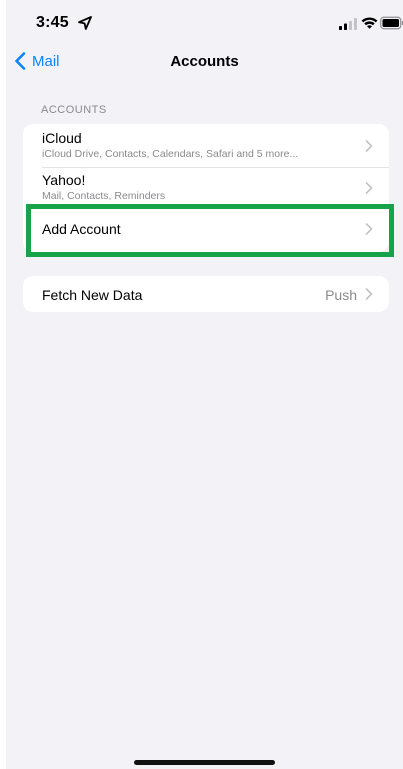 Image resolution: width=403 pixels, height=769 pixels. I want to click on page-title: Accounts, so click(204, 61).